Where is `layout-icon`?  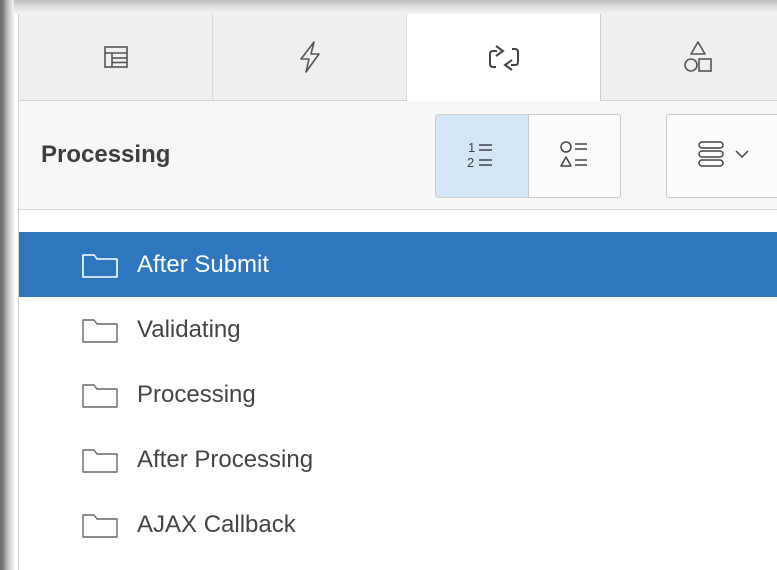 layout-icon is located at coordinates (116, 57).